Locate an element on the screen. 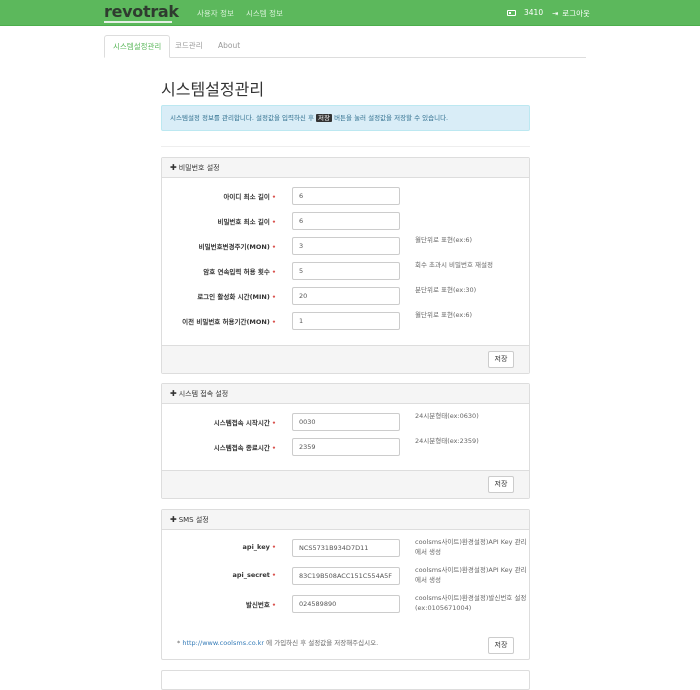  form-row: 비밀번호변경주기(MON) • 3 월단위로 표현(ex:6) is located at coordinates (345, 245).